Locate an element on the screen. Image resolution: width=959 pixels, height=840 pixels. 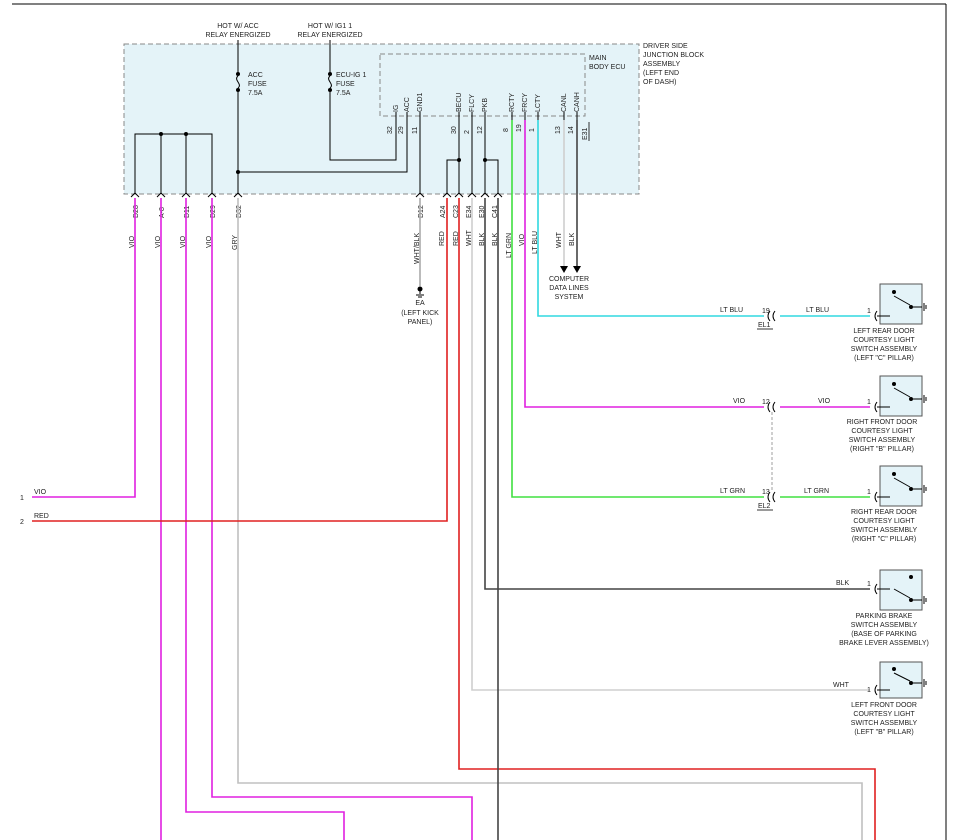
wire-label-canh: BLK is located at coordinates (572, 239).